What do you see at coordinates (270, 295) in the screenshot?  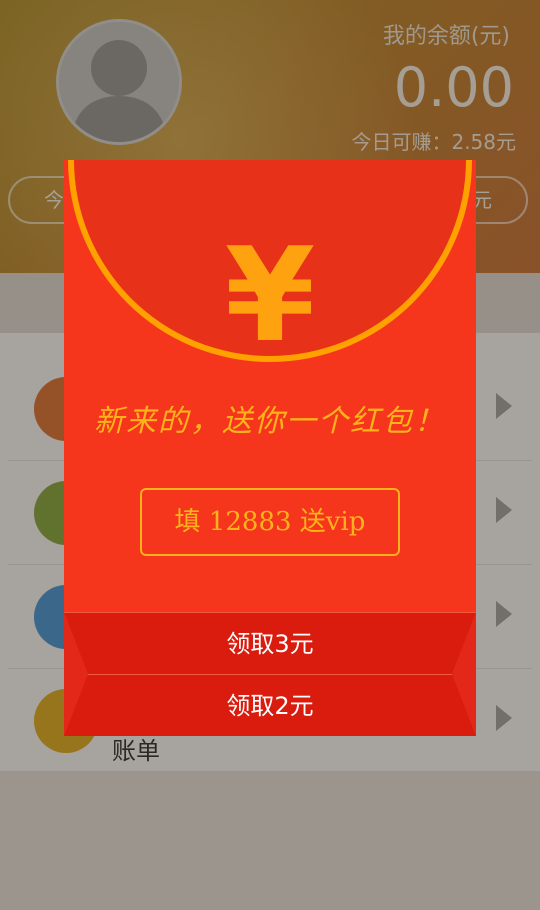 I see `yen-icon: ¥` at bounding box center [270, 295].